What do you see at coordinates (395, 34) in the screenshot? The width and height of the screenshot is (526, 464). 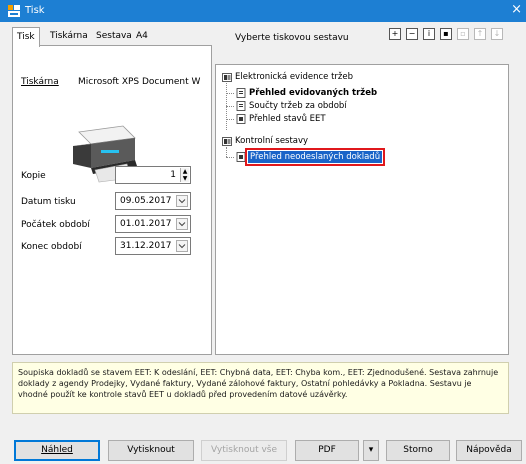 I see `expand-icon: +` at bounding box center [395, 34].